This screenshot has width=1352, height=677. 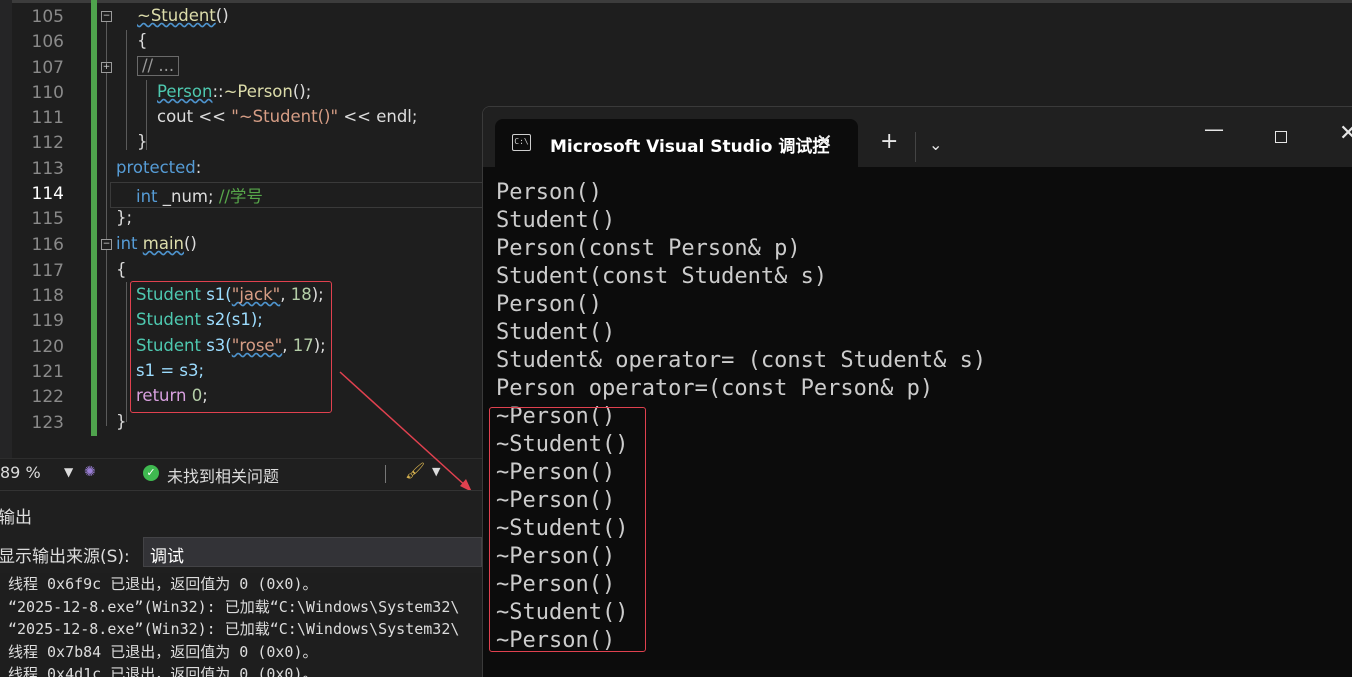 What do you see at coordinates (241, 41) in the screenshot?
I see `code-line-106: 106 {` at bounding box center [241, 41].